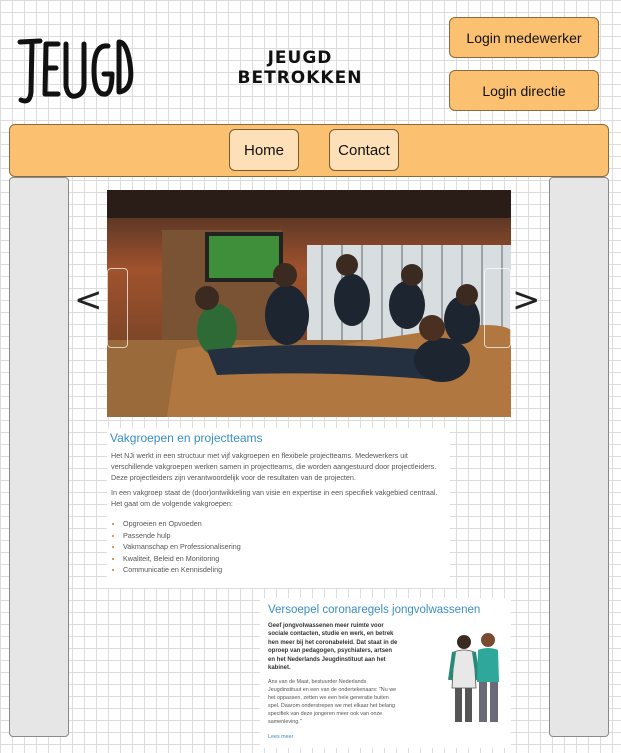  Describe the element at coordinates (524, 37) in the screenshot. I see `login-staff-button: Login medewerker` at that location.